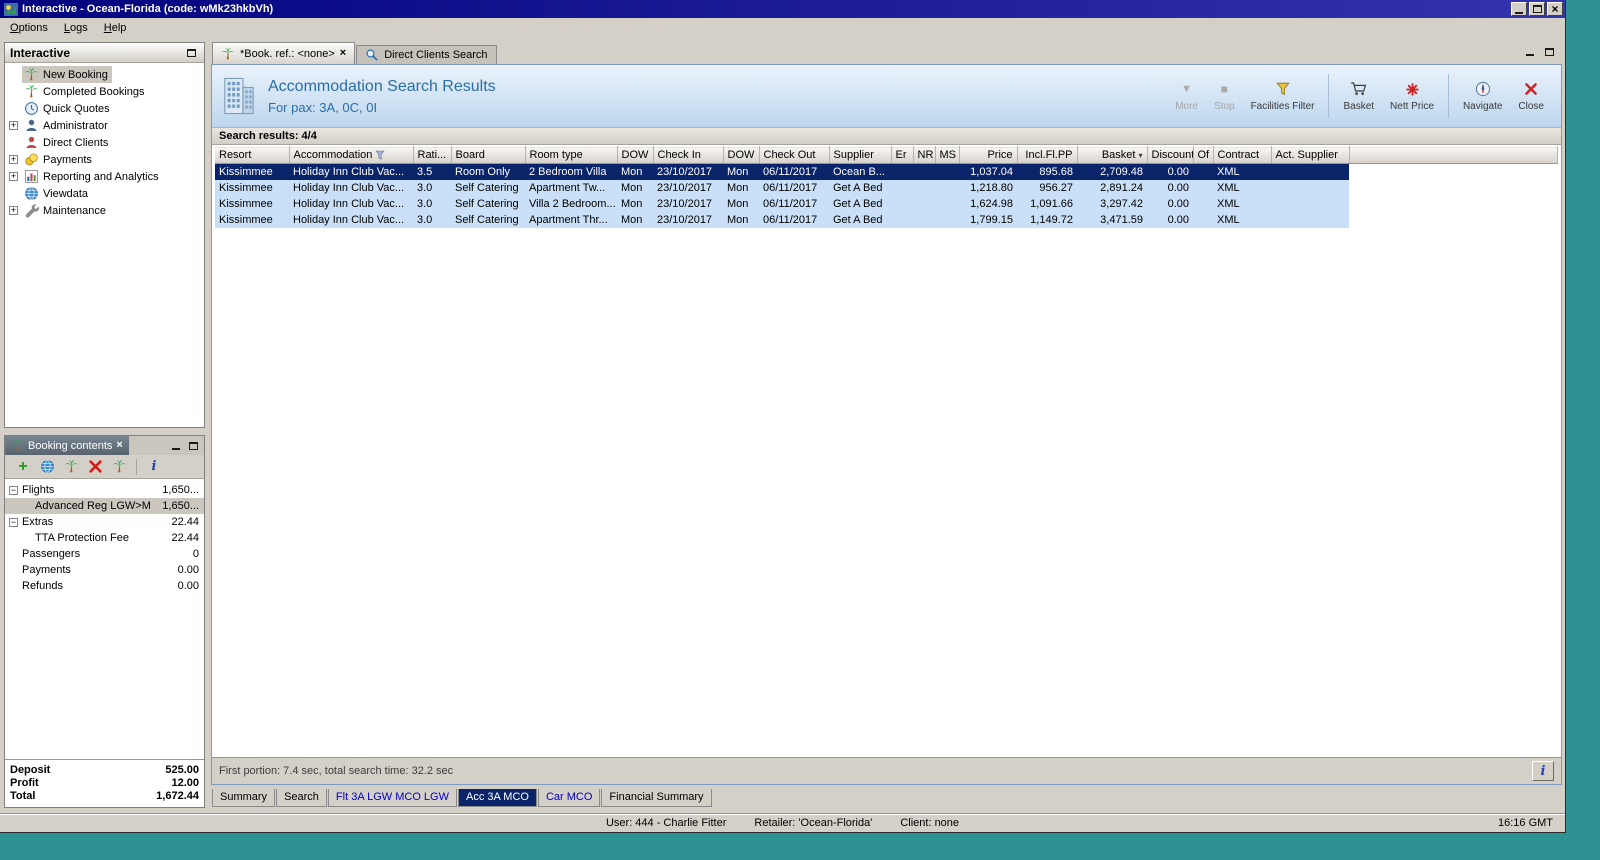 The height and width of the screenshot is (860, 1600). What do you see at coordinates (67, 445) in the screenshot?
I see `booking-contents-tab: Booking contents ×` at bounding box center [67, 445].